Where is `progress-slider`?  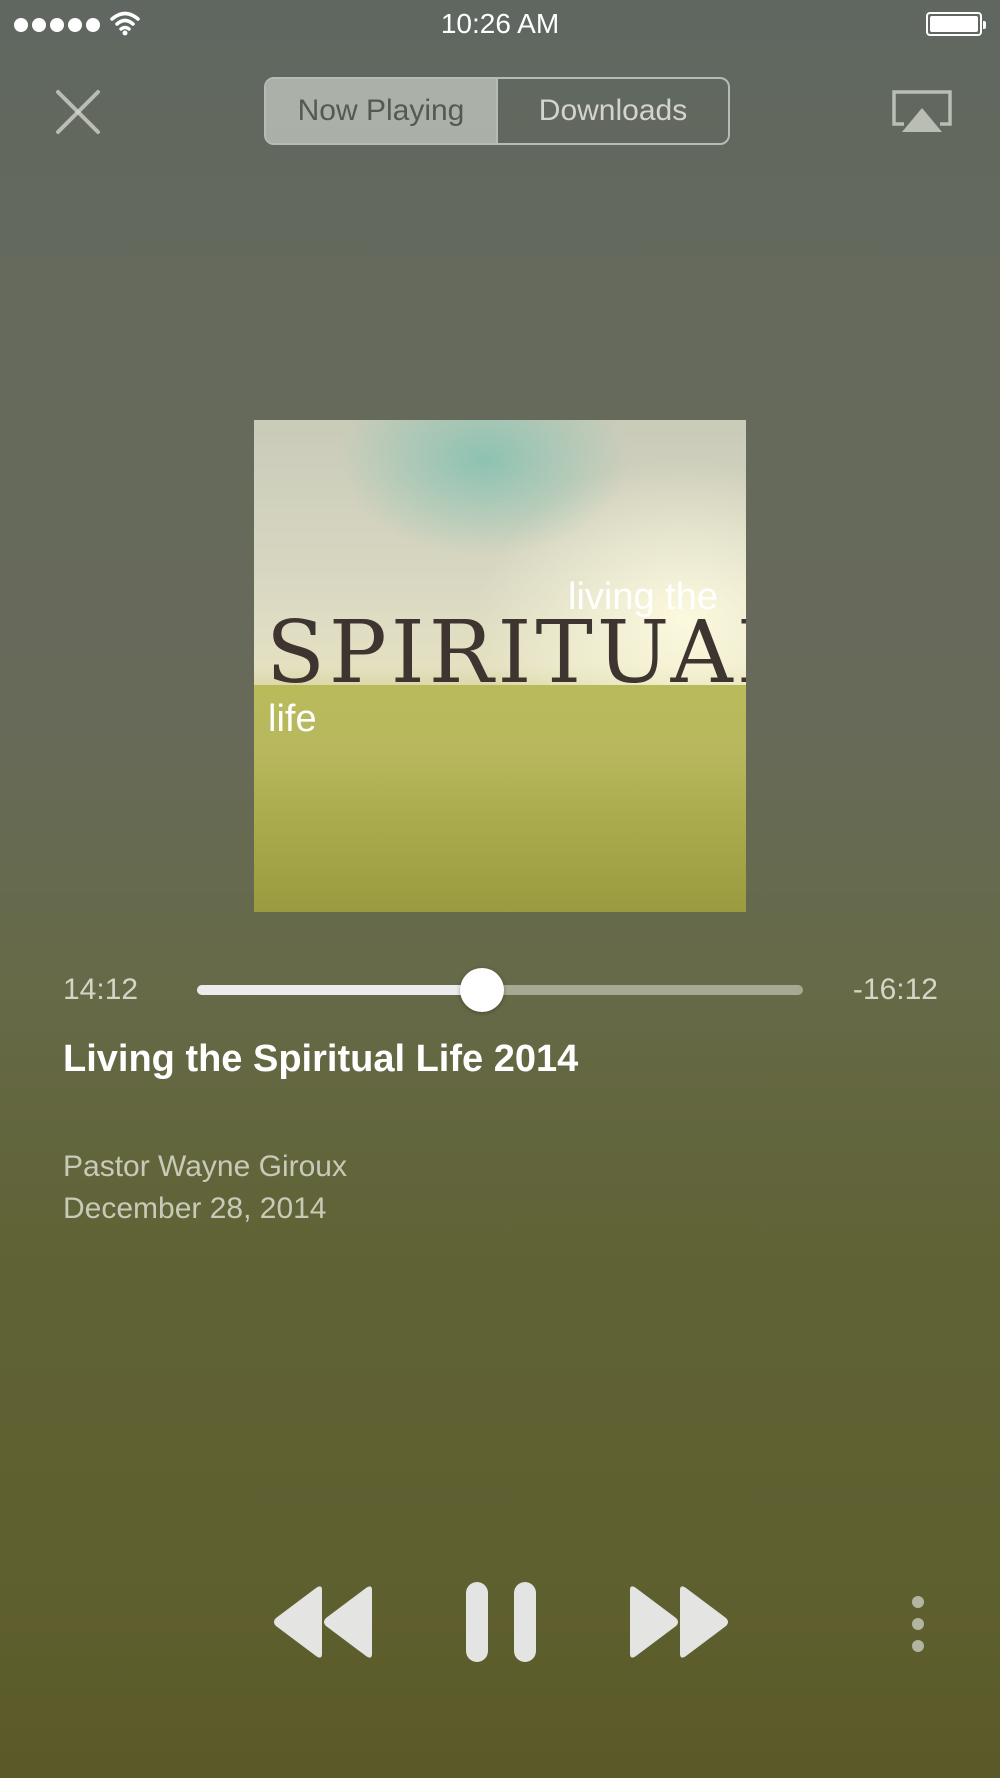
progress-slider is located at coordinates (500, 990).